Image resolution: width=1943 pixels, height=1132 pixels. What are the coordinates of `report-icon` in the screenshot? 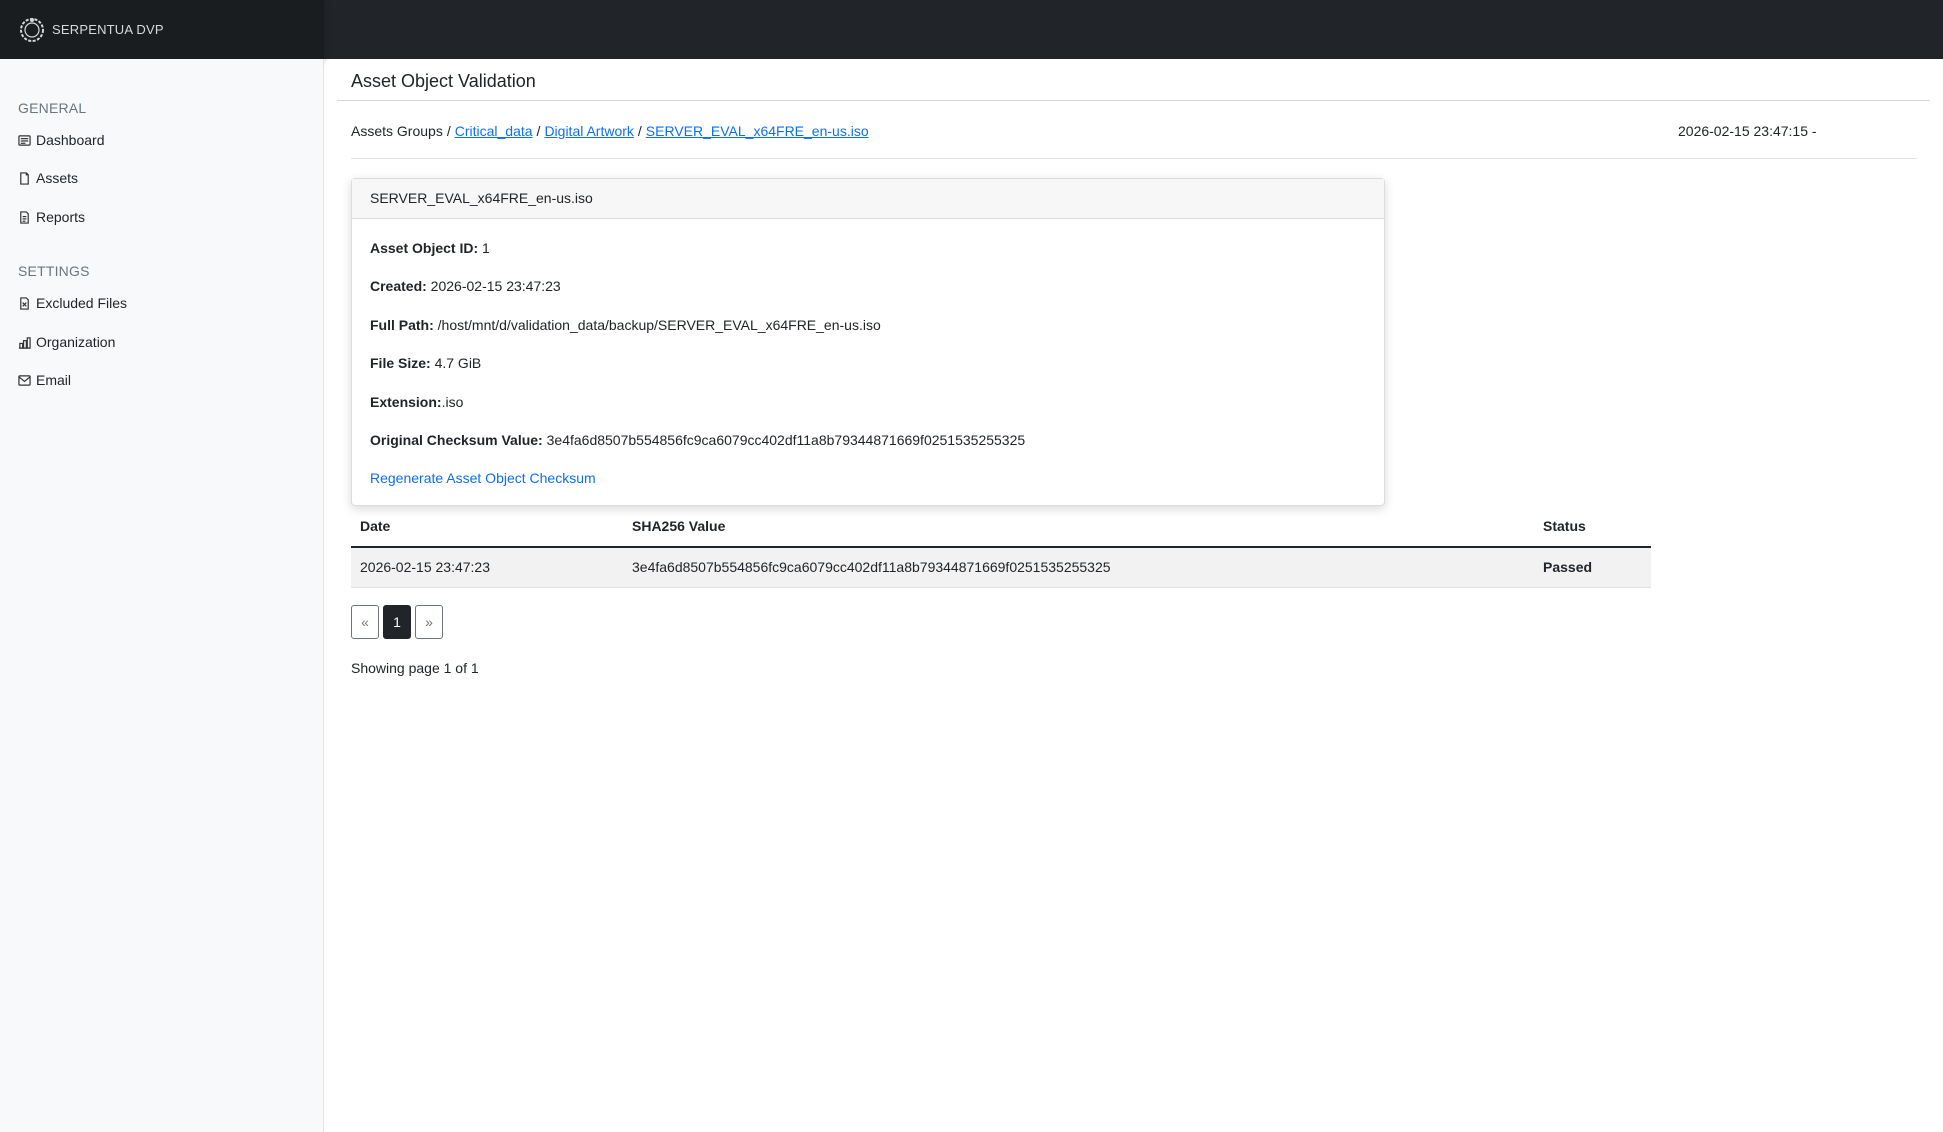 It's located at (24, 217).